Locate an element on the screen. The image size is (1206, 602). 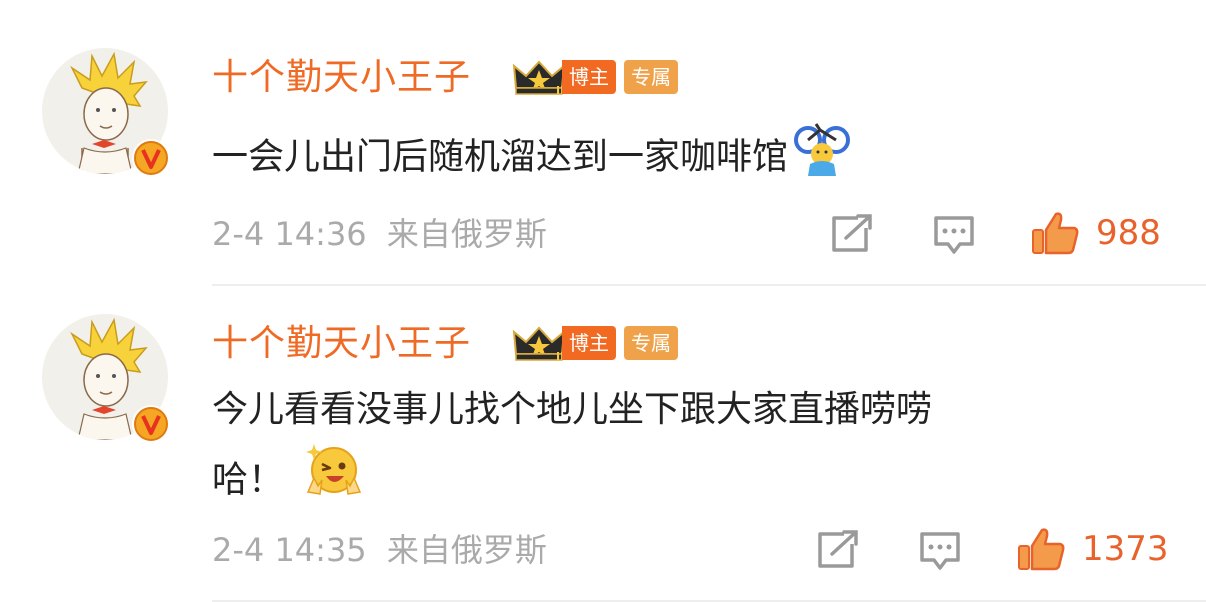
cycling-person-emoji is located at coordinates (822, 158).